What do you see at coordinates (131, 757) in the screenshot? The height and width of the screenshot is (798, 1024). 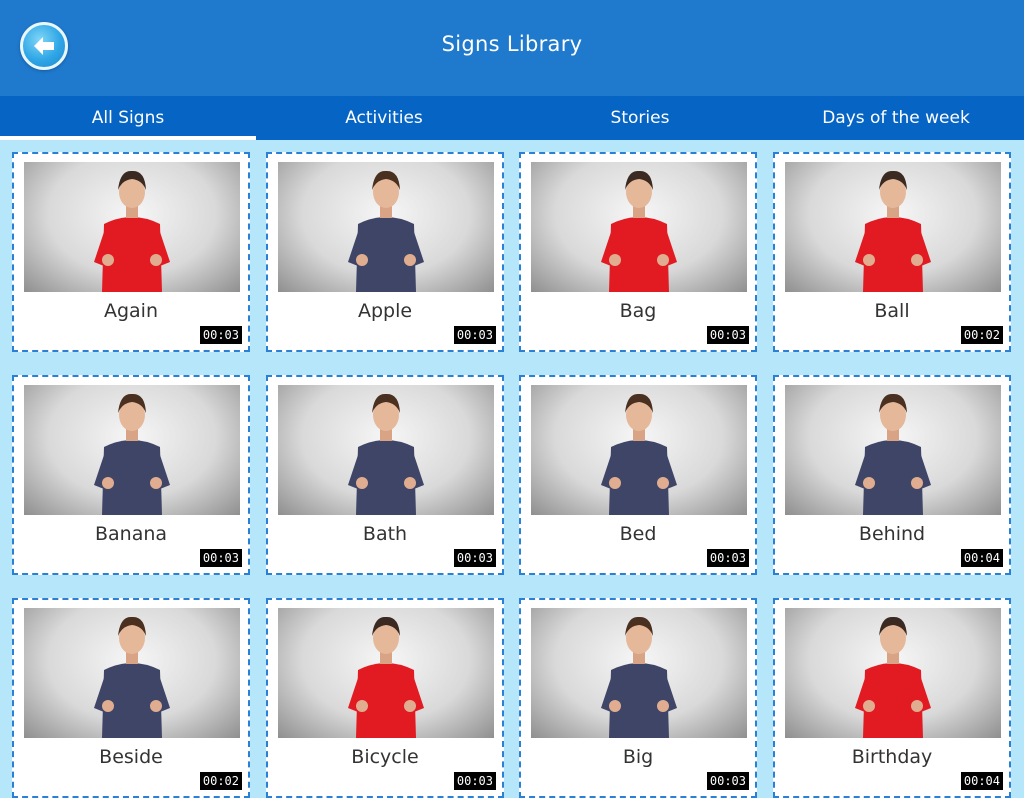 I see `sign-label: Beside` at bounding box center [131, 757].